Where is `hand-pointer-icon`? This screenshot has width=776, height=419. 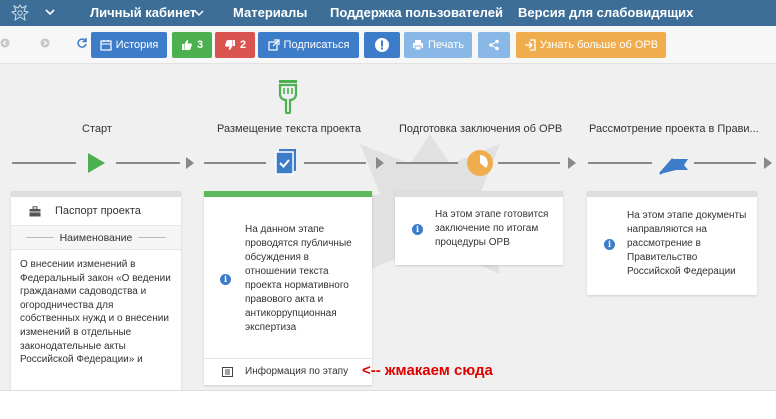 hand-pointer-icon is located at coordinates (288, 97).